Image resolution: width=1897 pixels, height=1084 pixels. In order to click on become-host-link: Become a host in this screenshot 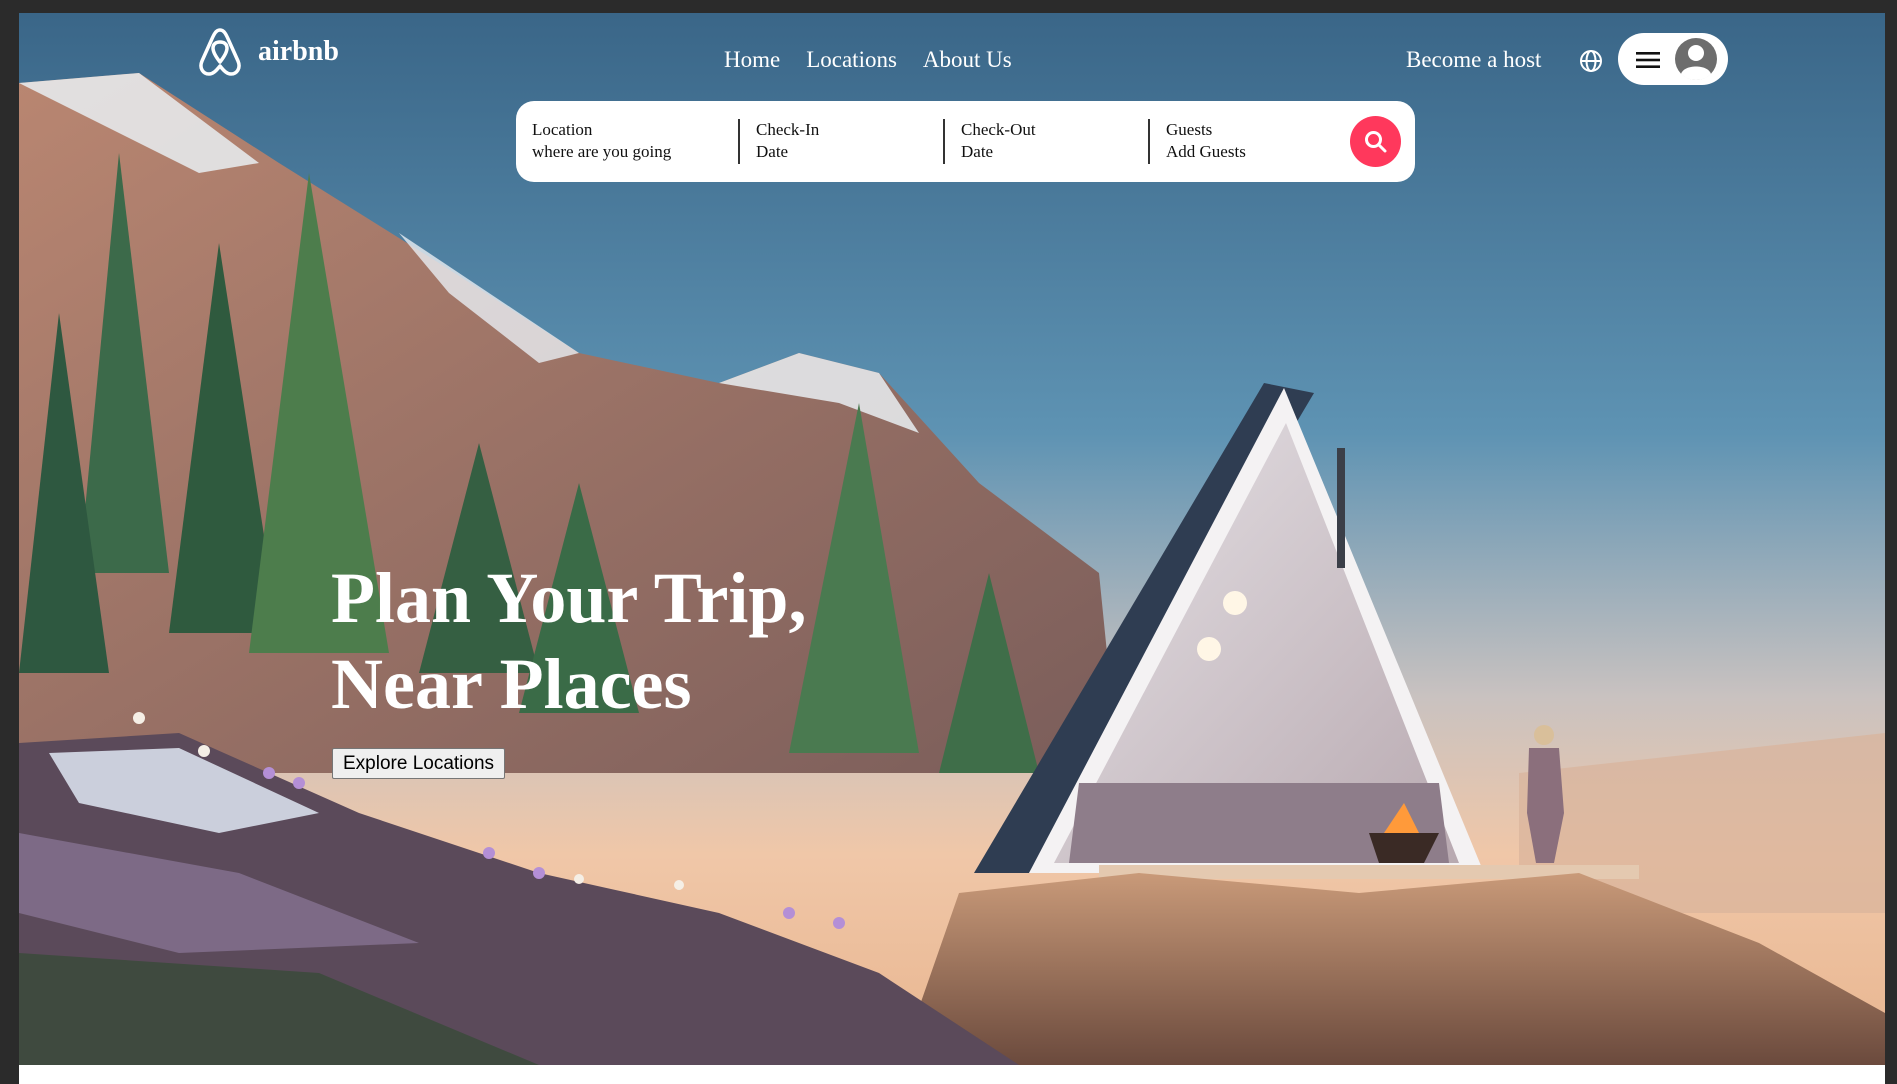, I will do `click(1473, 60)`.